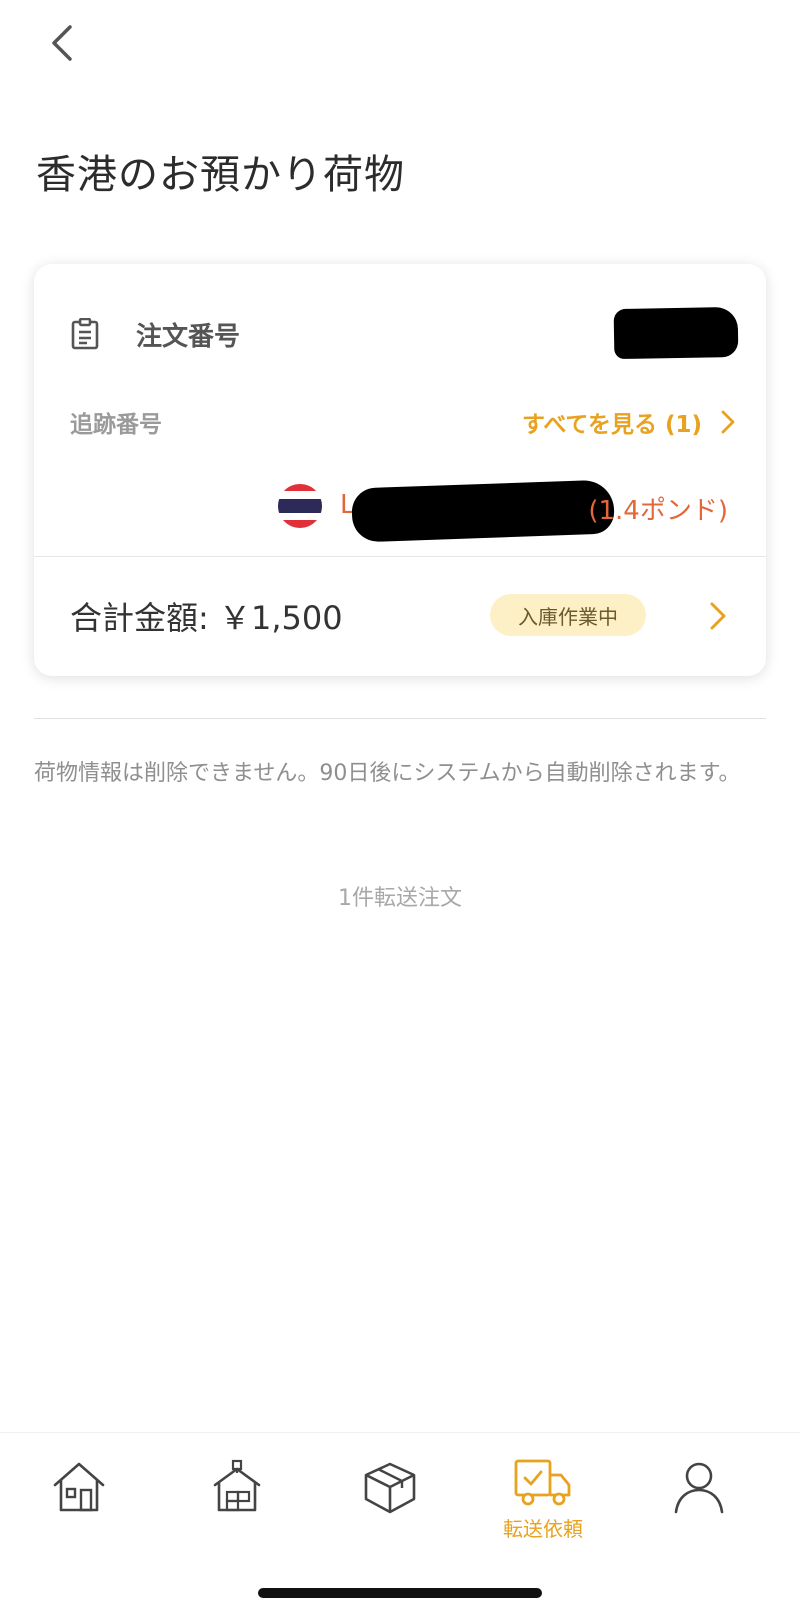 Image resolution: width=800 pixels, height=1619 pixels. What do you see at coordinates (403, 422) in the screenshot?
I see `tracking-row: 追跡番号 すべてを見る (1)` at bounding box center [403, 422].